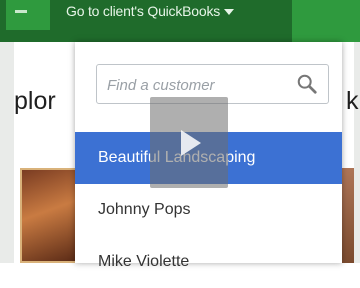  I want to click on background-heading-fragment-right: k, so click(352, 101).